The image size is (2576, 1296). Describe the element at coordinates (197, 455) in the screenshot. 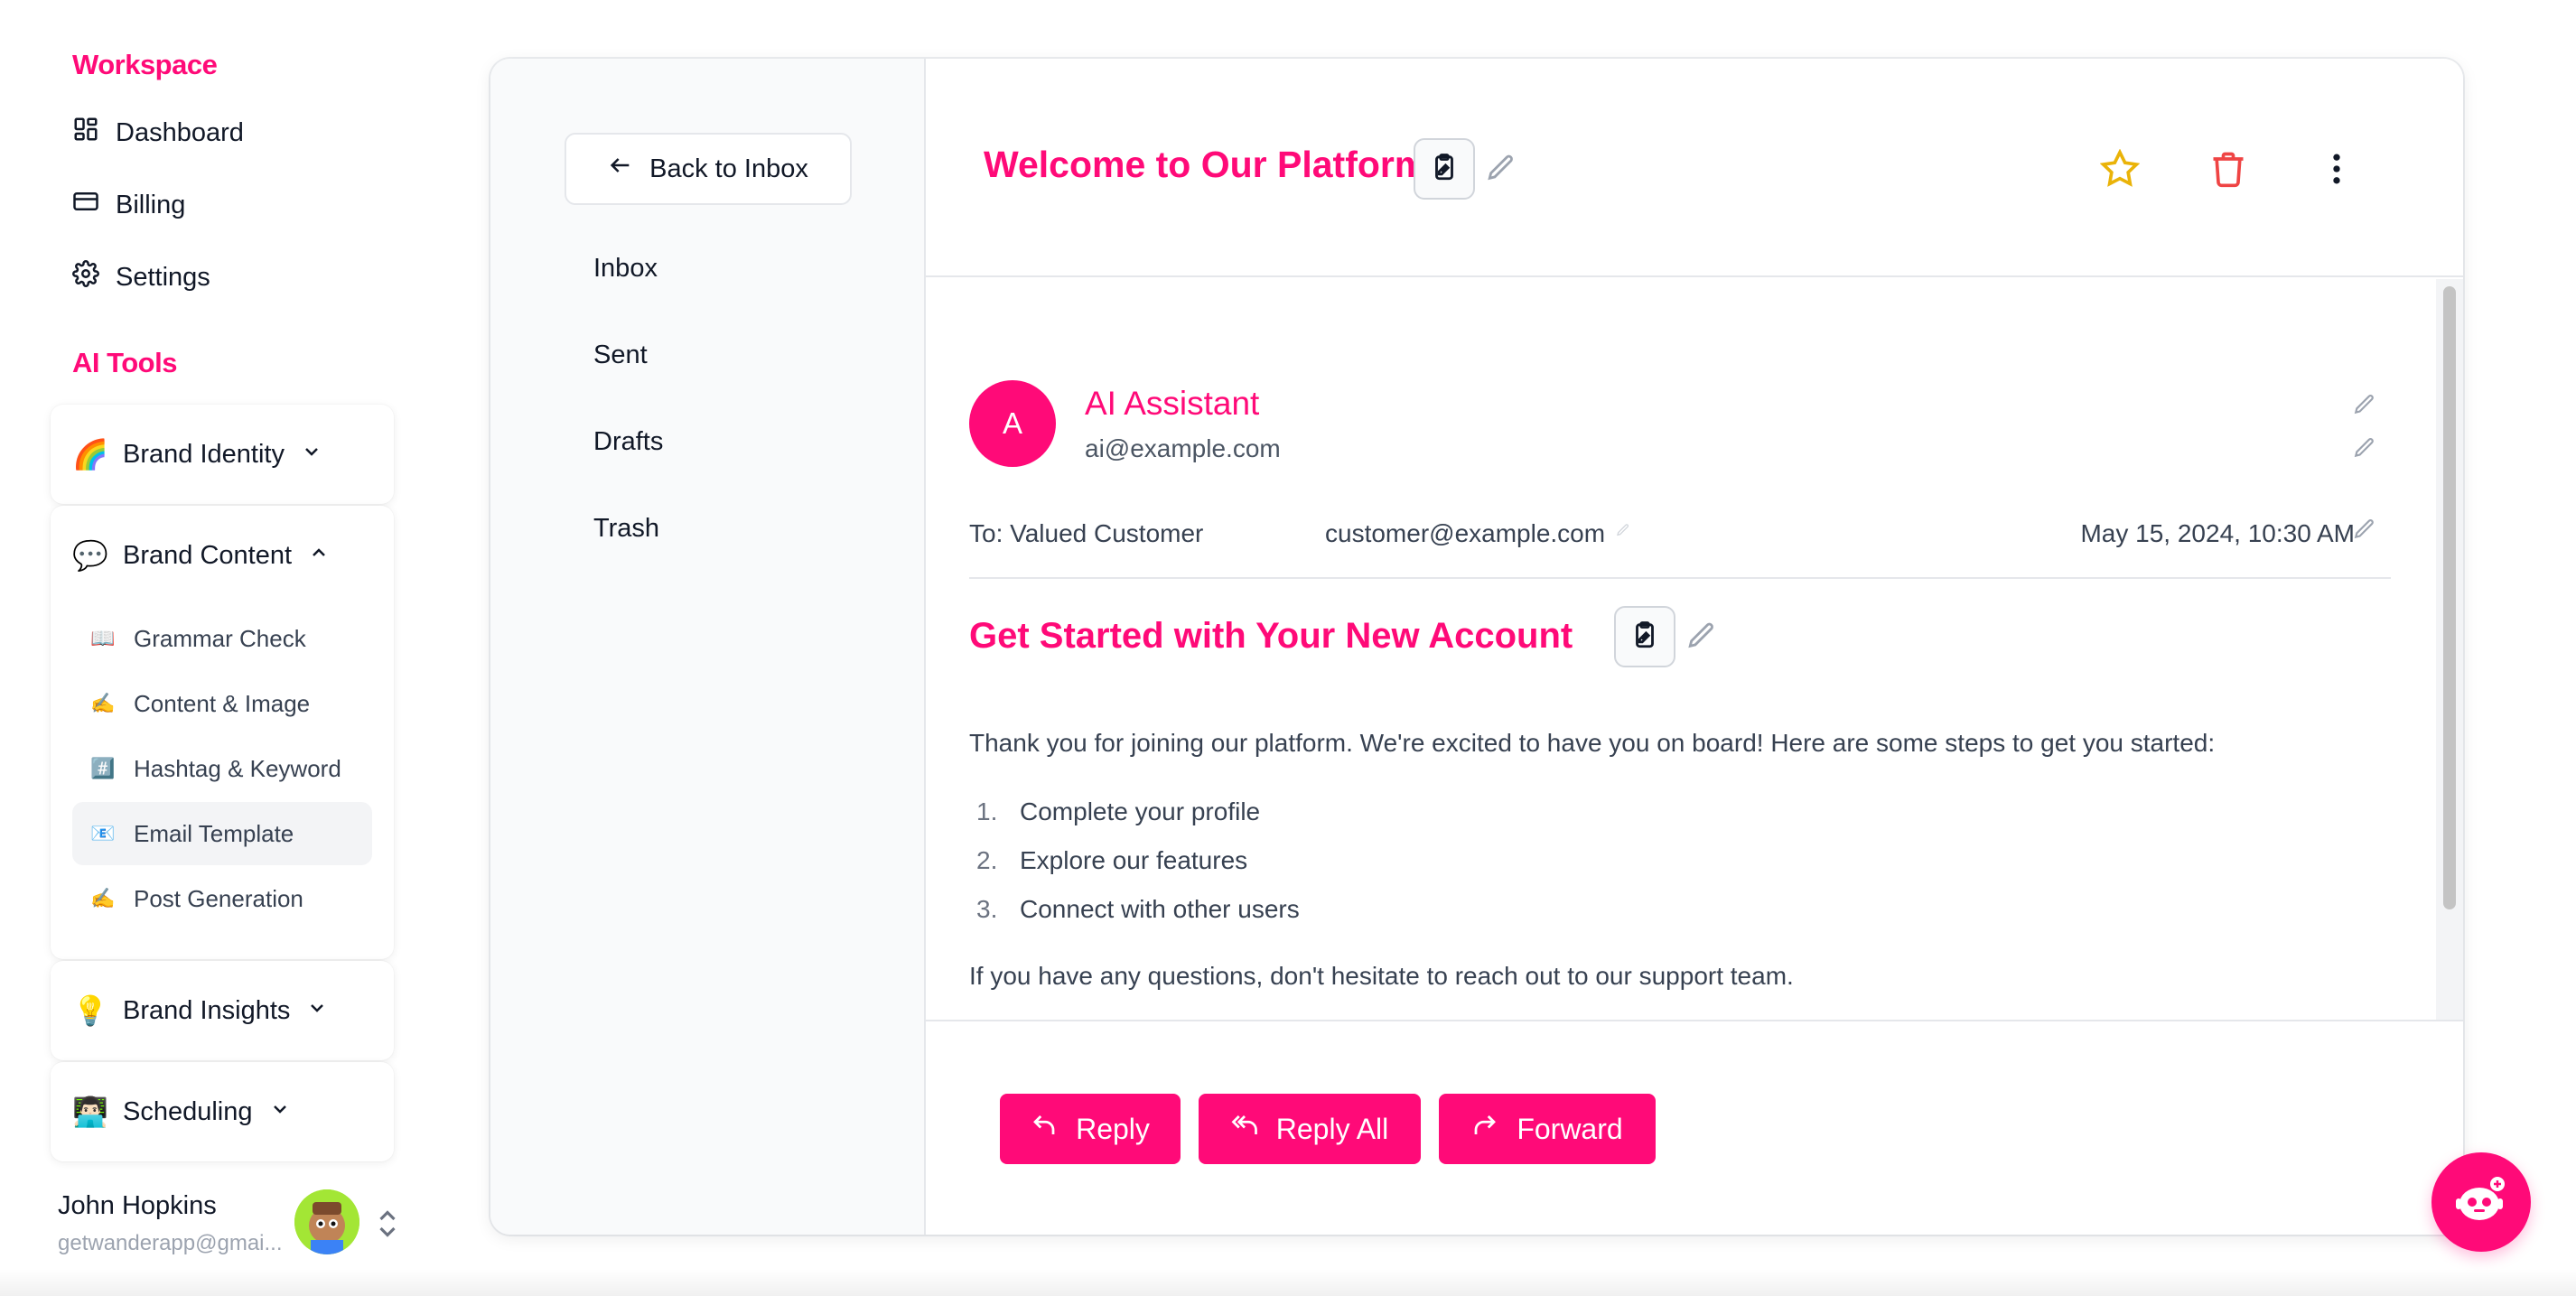

I see `group-brand-identity-toggle: 🌈 Brand Identity` at that location.